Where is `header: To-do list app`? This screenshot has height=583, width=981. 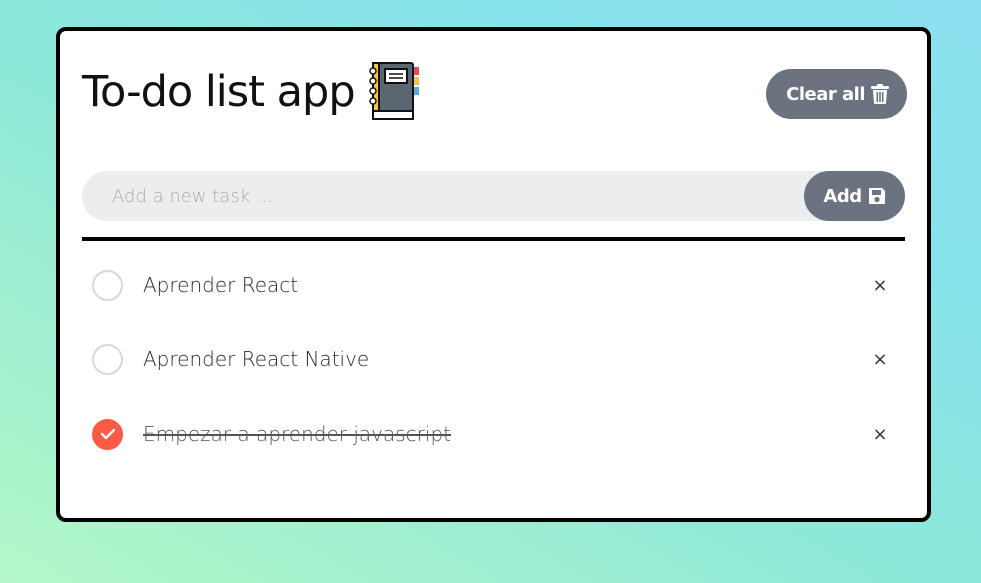
header: To-do list app is located at coordinates (252, 92).